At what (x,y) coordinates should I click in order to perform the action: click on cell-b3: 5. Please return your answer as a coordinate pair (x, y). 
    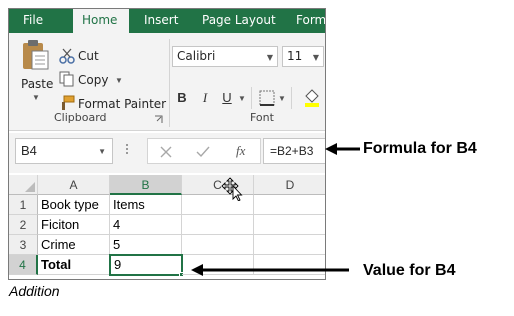
    Looking at the image, I should click on (146, 245).